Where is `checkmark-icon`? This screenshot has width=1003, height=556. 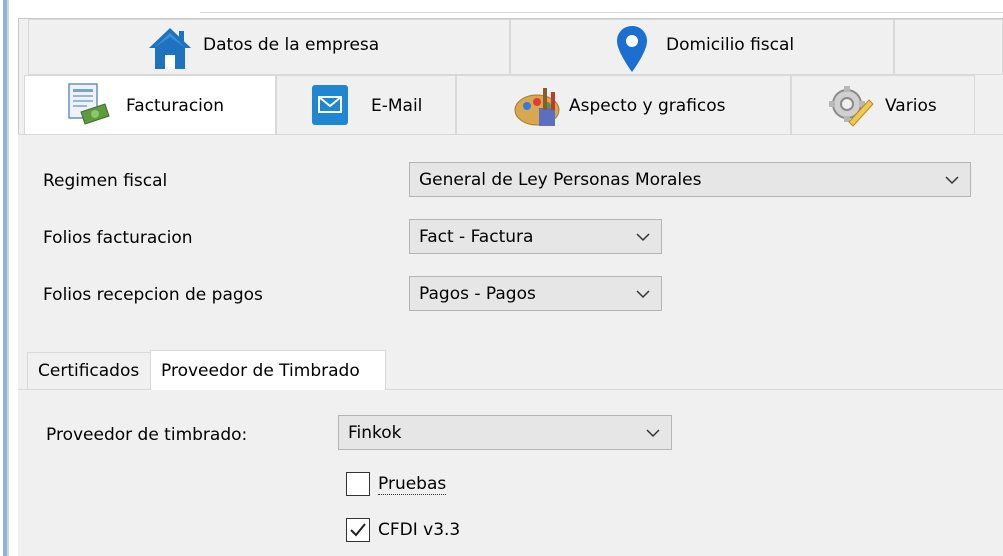 checkmark-icon is located at coordinates (358, 530).